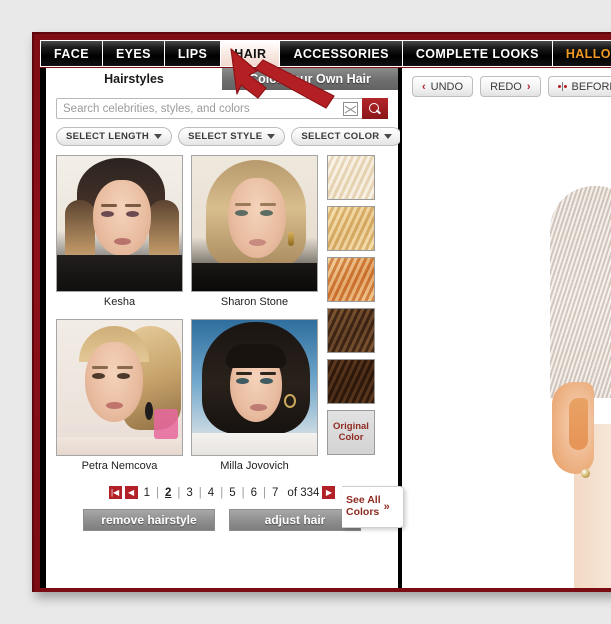 This screenshot has width=611, height=624. What do you see at coordinates (72, 53) in the screenshot?
I see `nav-tab-face: FACE` at bounding box center [72, 53].